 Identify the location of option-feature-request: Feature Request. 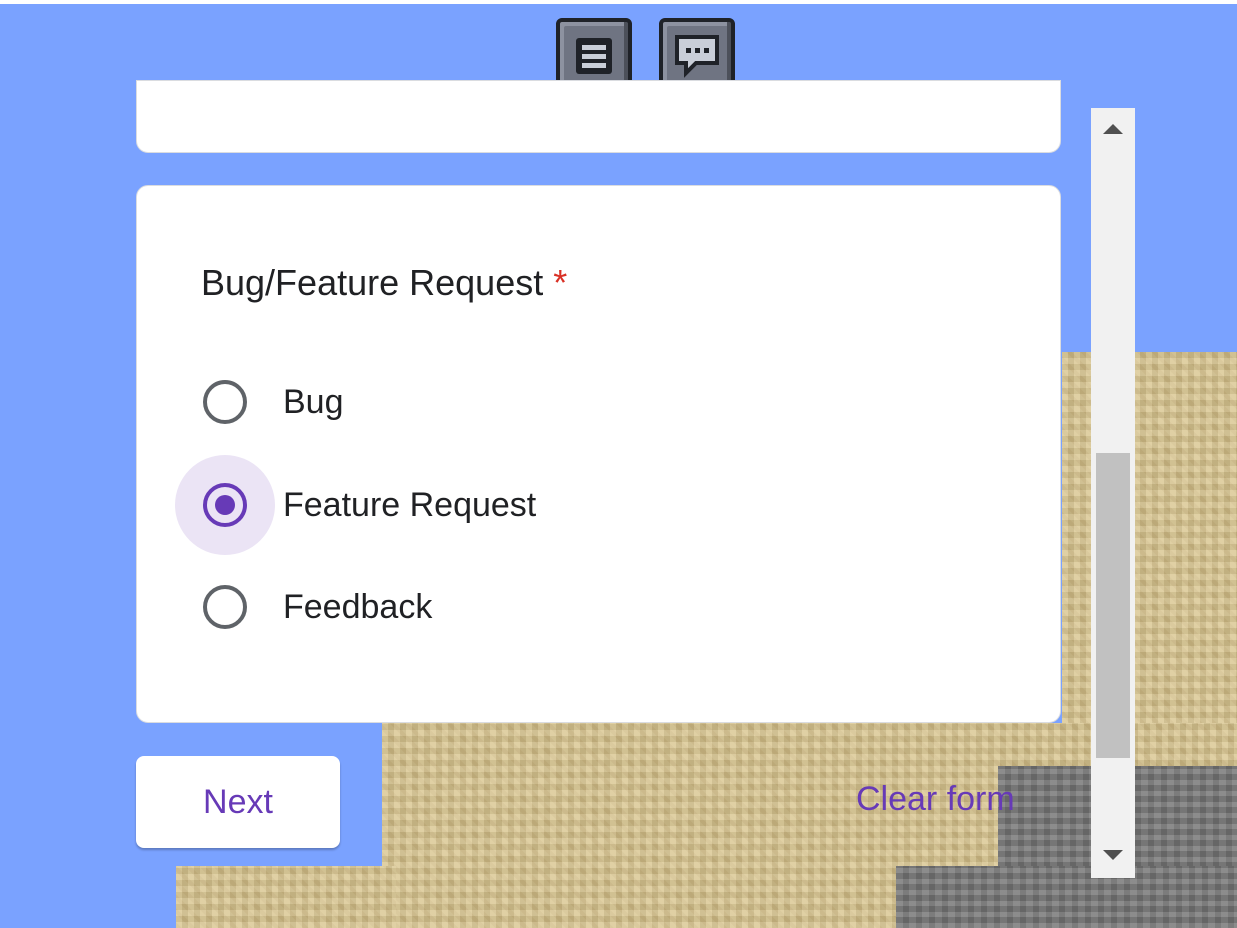
(425, 505).